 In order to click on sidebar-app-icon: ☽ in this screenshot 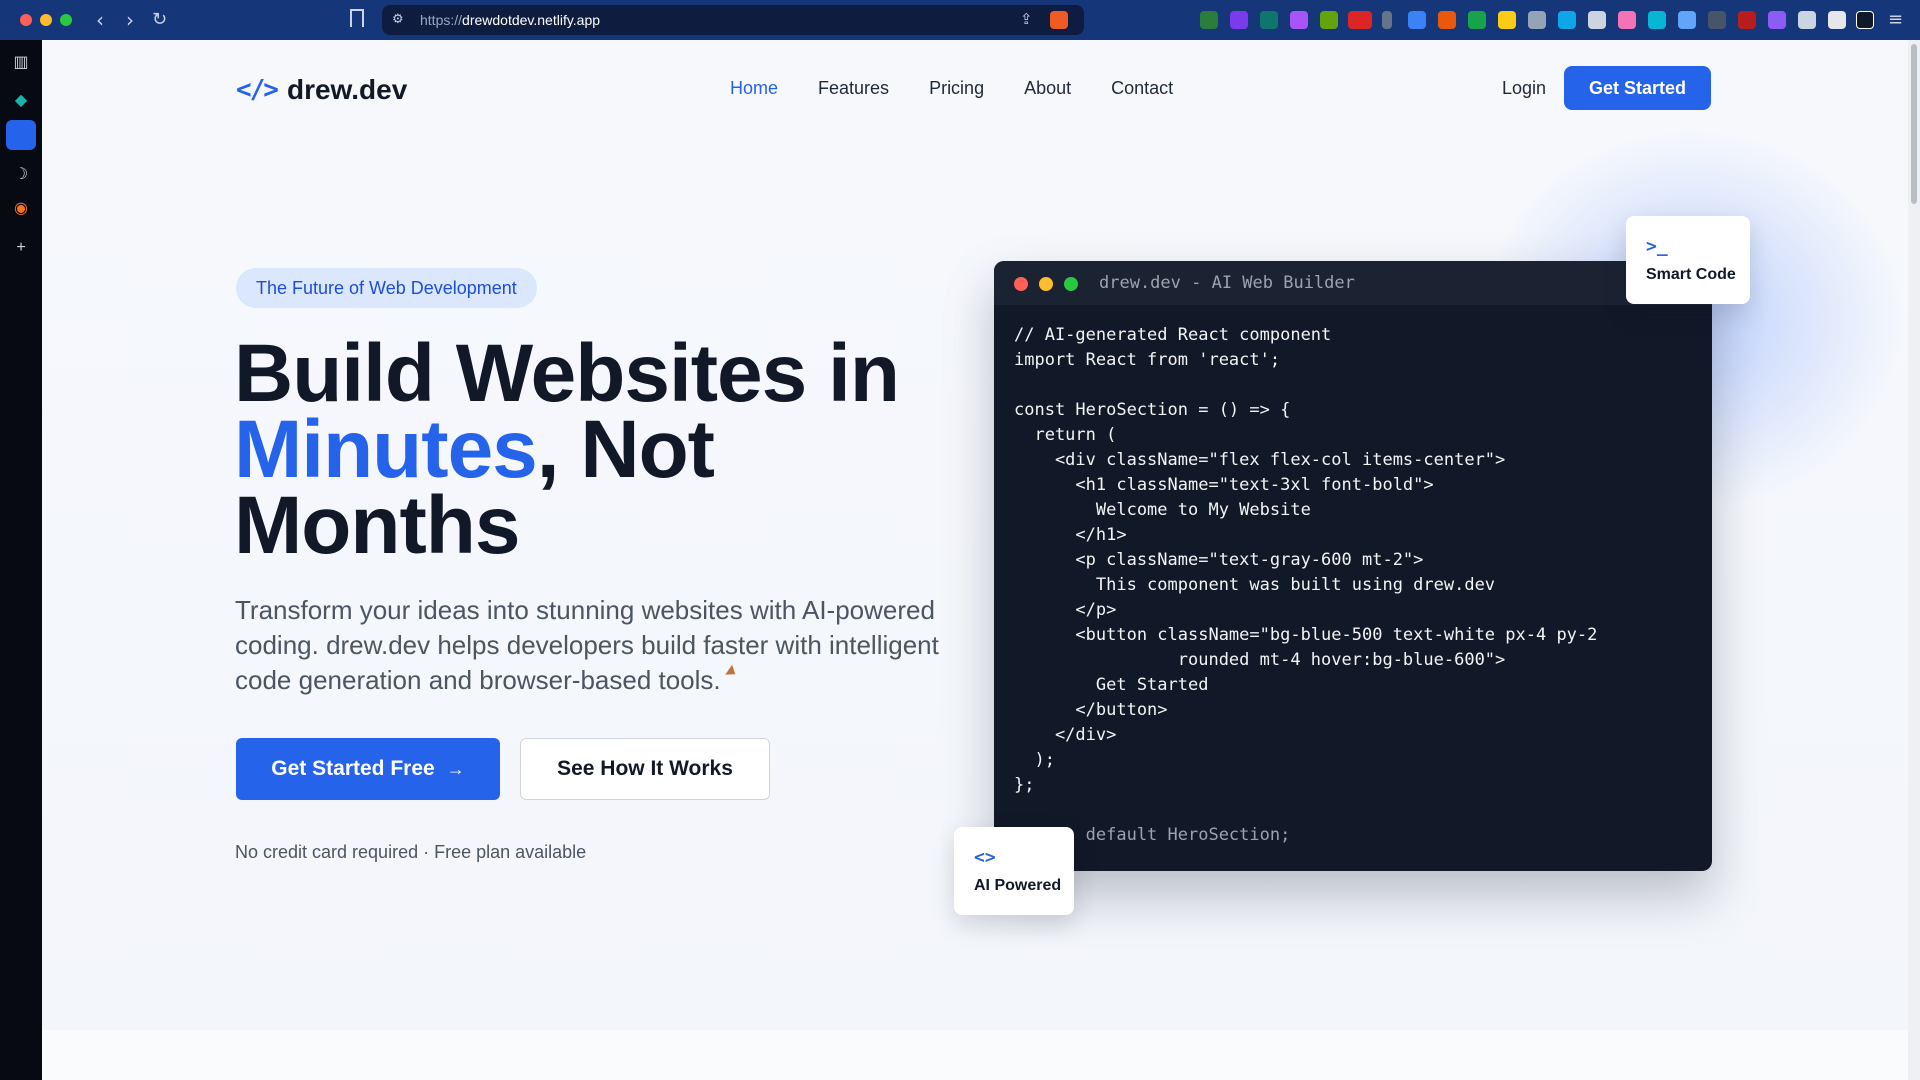, I will do `click(21, 174)`.